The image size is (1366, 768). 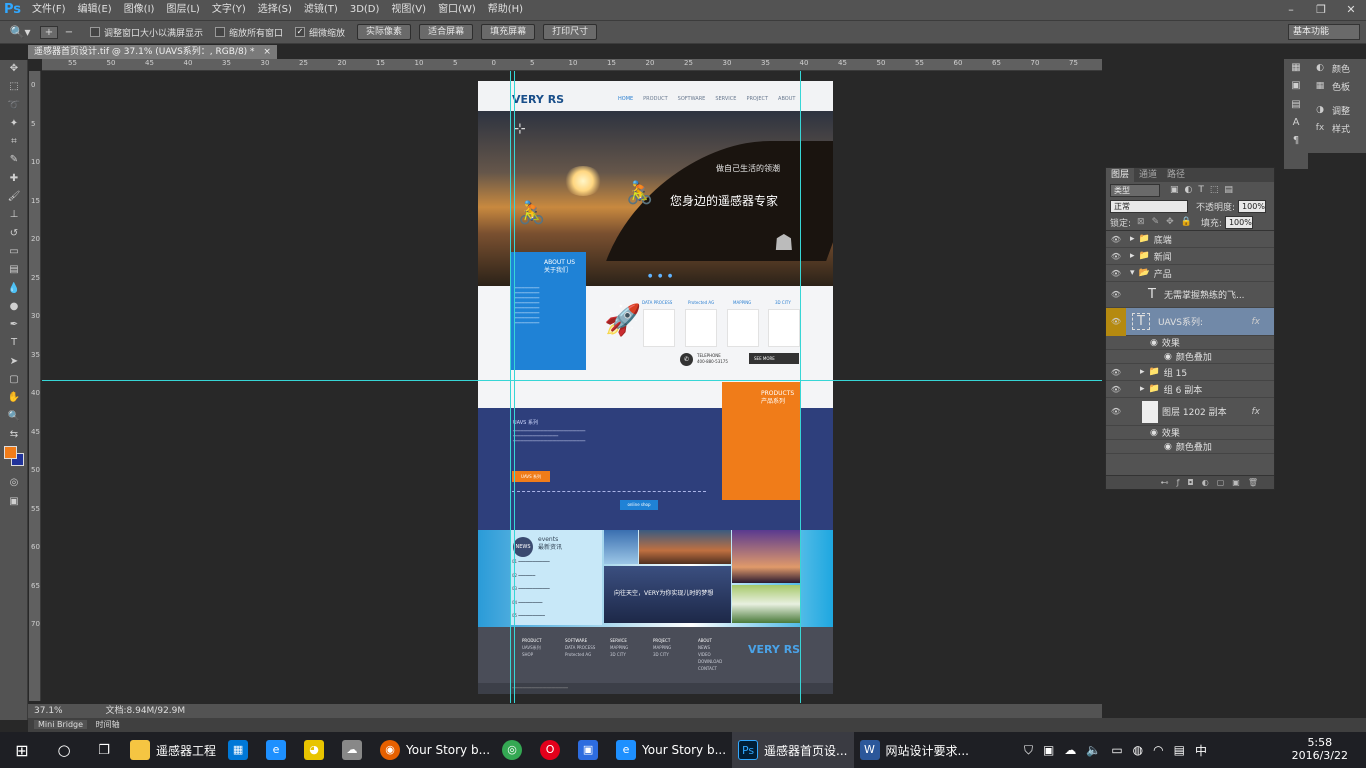 What do you see at coordinates (1190, 412) in the screenshot?
I see `layer-row: 👁 图层 1202 副本 fx` at bounding box center [1190, 412].